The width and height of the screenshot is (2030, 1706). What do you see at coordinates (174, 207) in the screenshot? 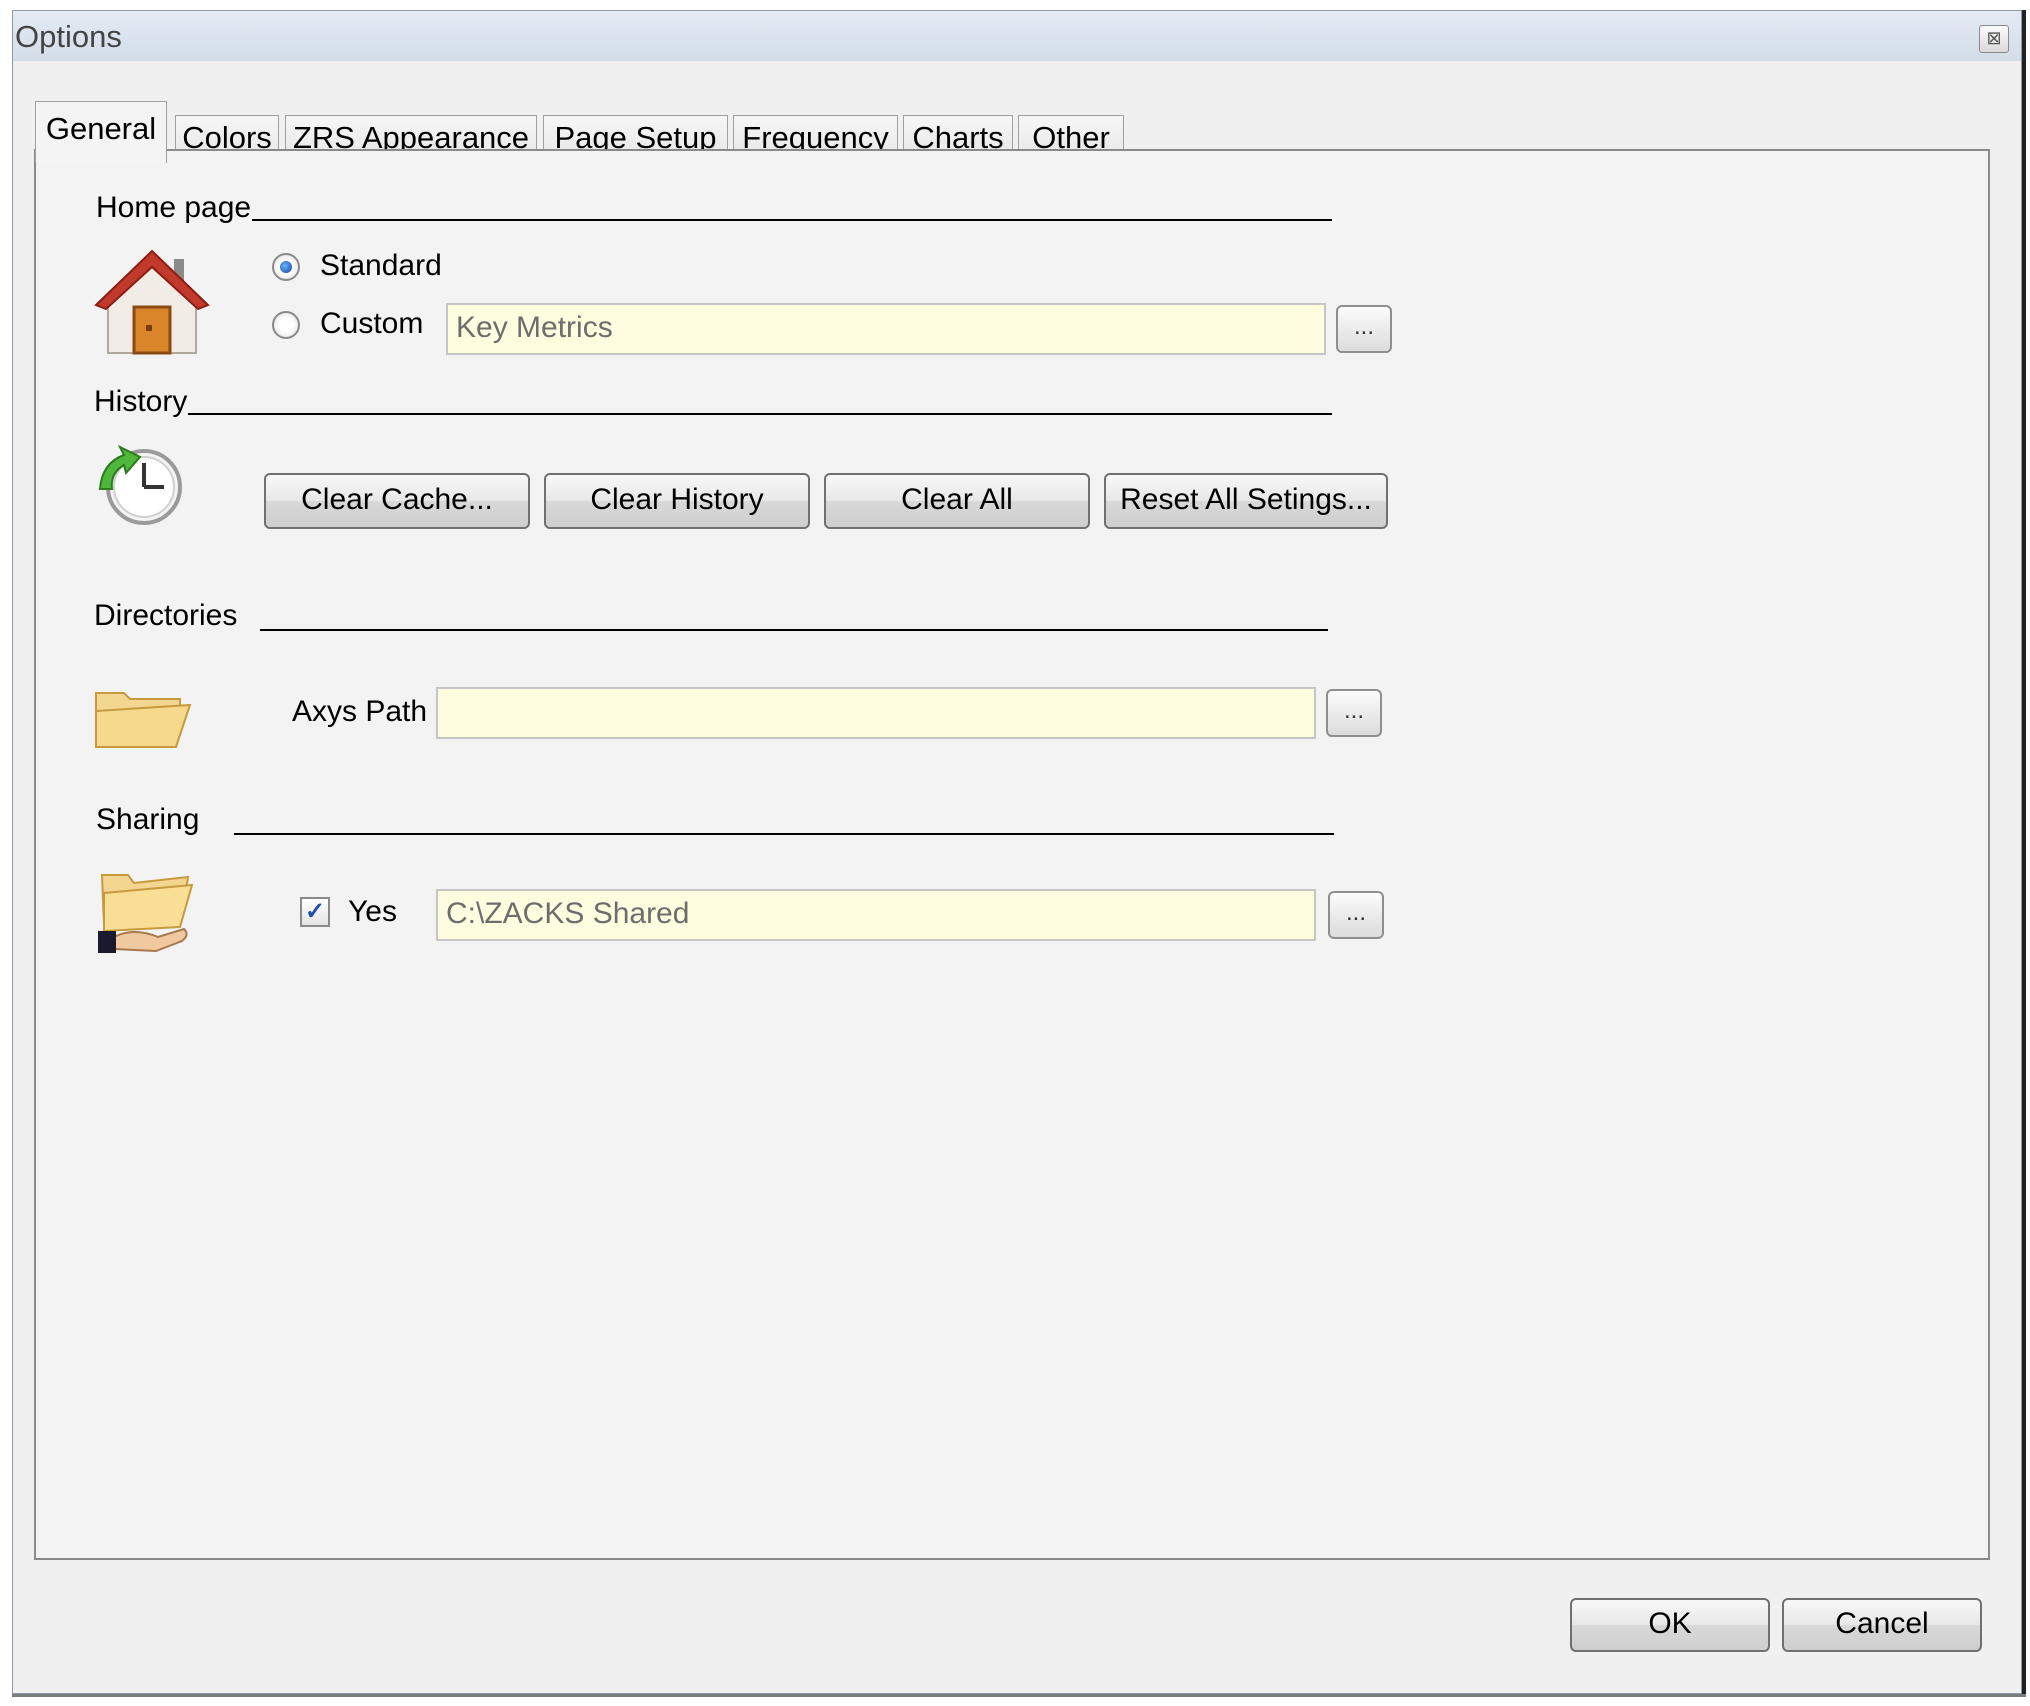
I see `home-page-heading: Home page` at bounding box center [174, 207].